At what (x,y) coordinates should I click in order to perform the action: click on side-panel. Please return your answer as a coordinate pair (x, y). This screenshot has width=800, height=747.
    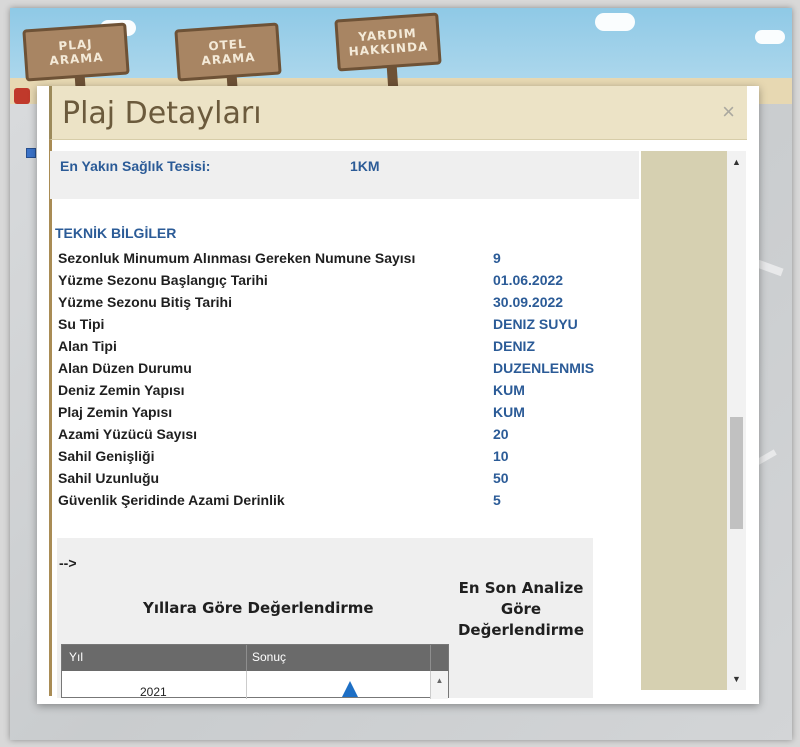
    Looking at the image, I should click on (684, 420).